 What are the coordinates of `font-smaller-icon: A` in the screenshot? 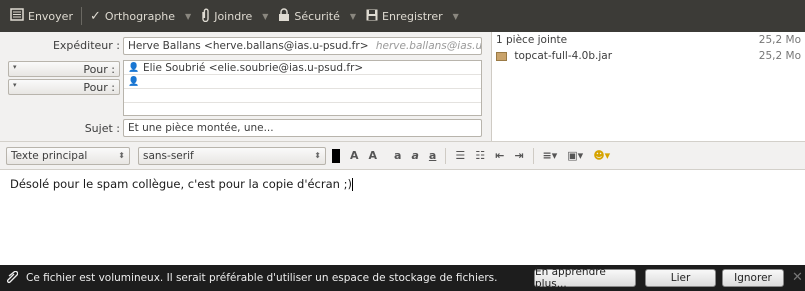 It's located at (373, 155).